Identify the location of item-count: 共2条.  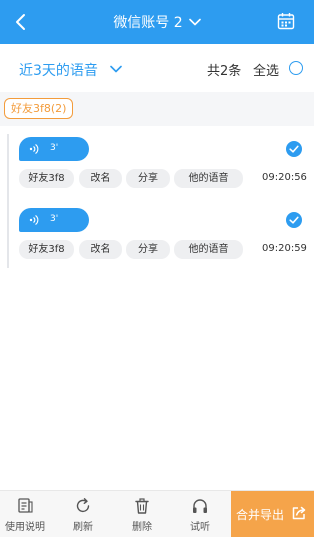
(224, 71).